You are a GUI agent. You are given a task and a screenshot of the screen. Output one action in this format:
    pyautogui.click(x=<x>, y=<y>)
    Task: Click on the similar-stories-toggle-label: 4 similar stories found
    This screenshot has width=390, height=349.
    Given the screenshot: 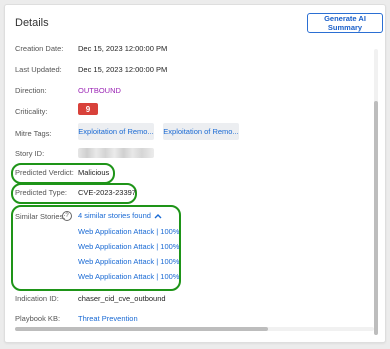 What is the action you would take?
    pyautogui.click(x=114, y=215)
    